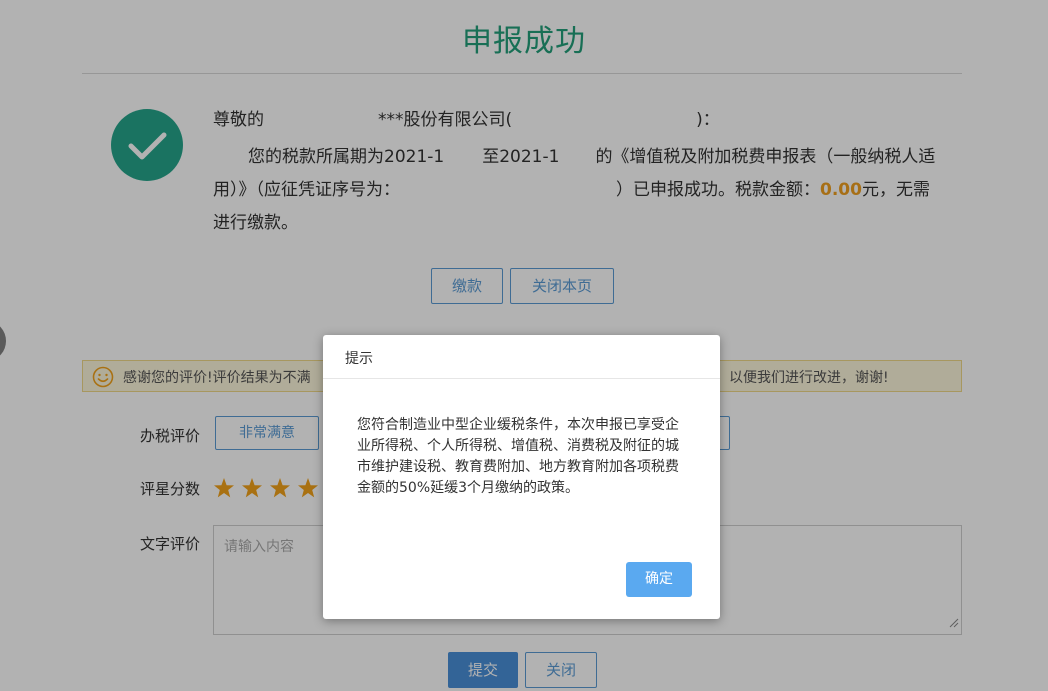  Describe the element at coordinates (359, 359) in the screenshot. I see `dialog-title: 提示` at that location.